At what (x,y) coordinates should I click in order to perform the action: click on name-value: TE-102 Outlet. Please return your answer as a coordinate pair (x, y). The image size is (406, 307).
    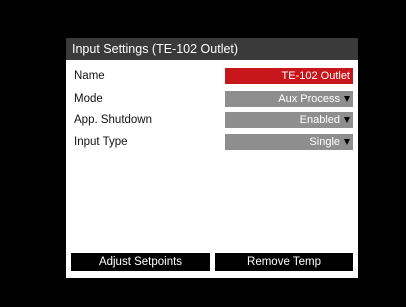
    Looking at the image, I should click on (315, 76).